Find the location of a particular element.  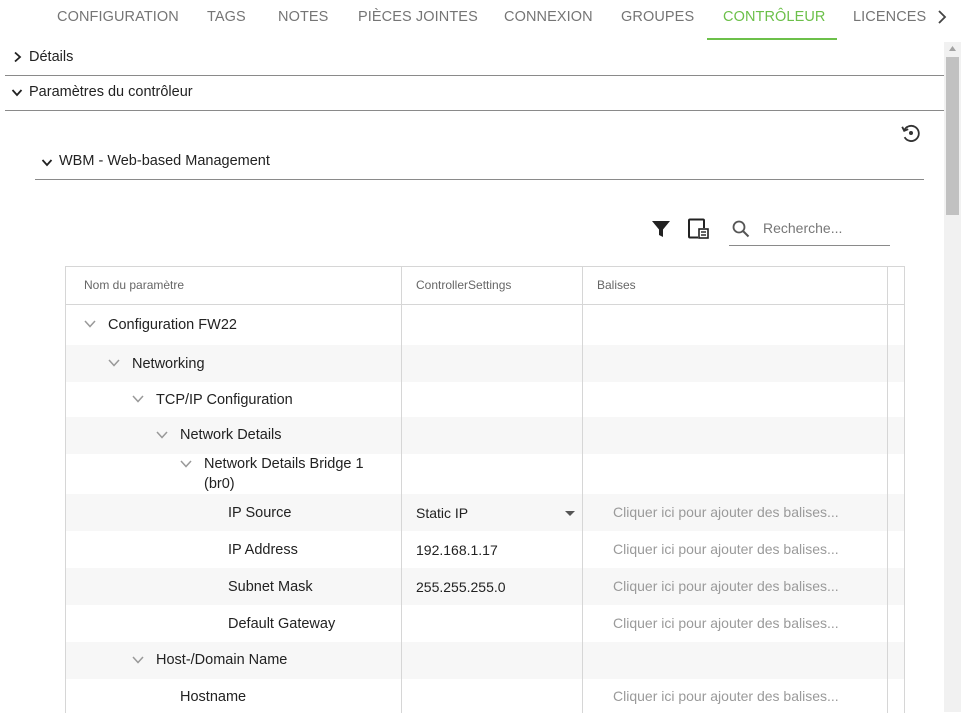

tab-tags: TAGS is located at coordinates (226, 20).